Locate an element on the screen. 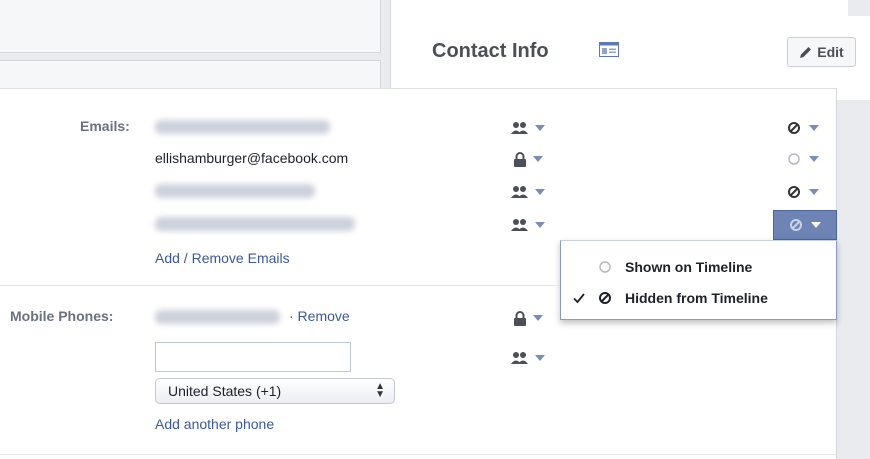 Image resolution: width=870 pixels, height=459 pixels. timeline-visibility-selector-active is located at coordinates (805, 225).